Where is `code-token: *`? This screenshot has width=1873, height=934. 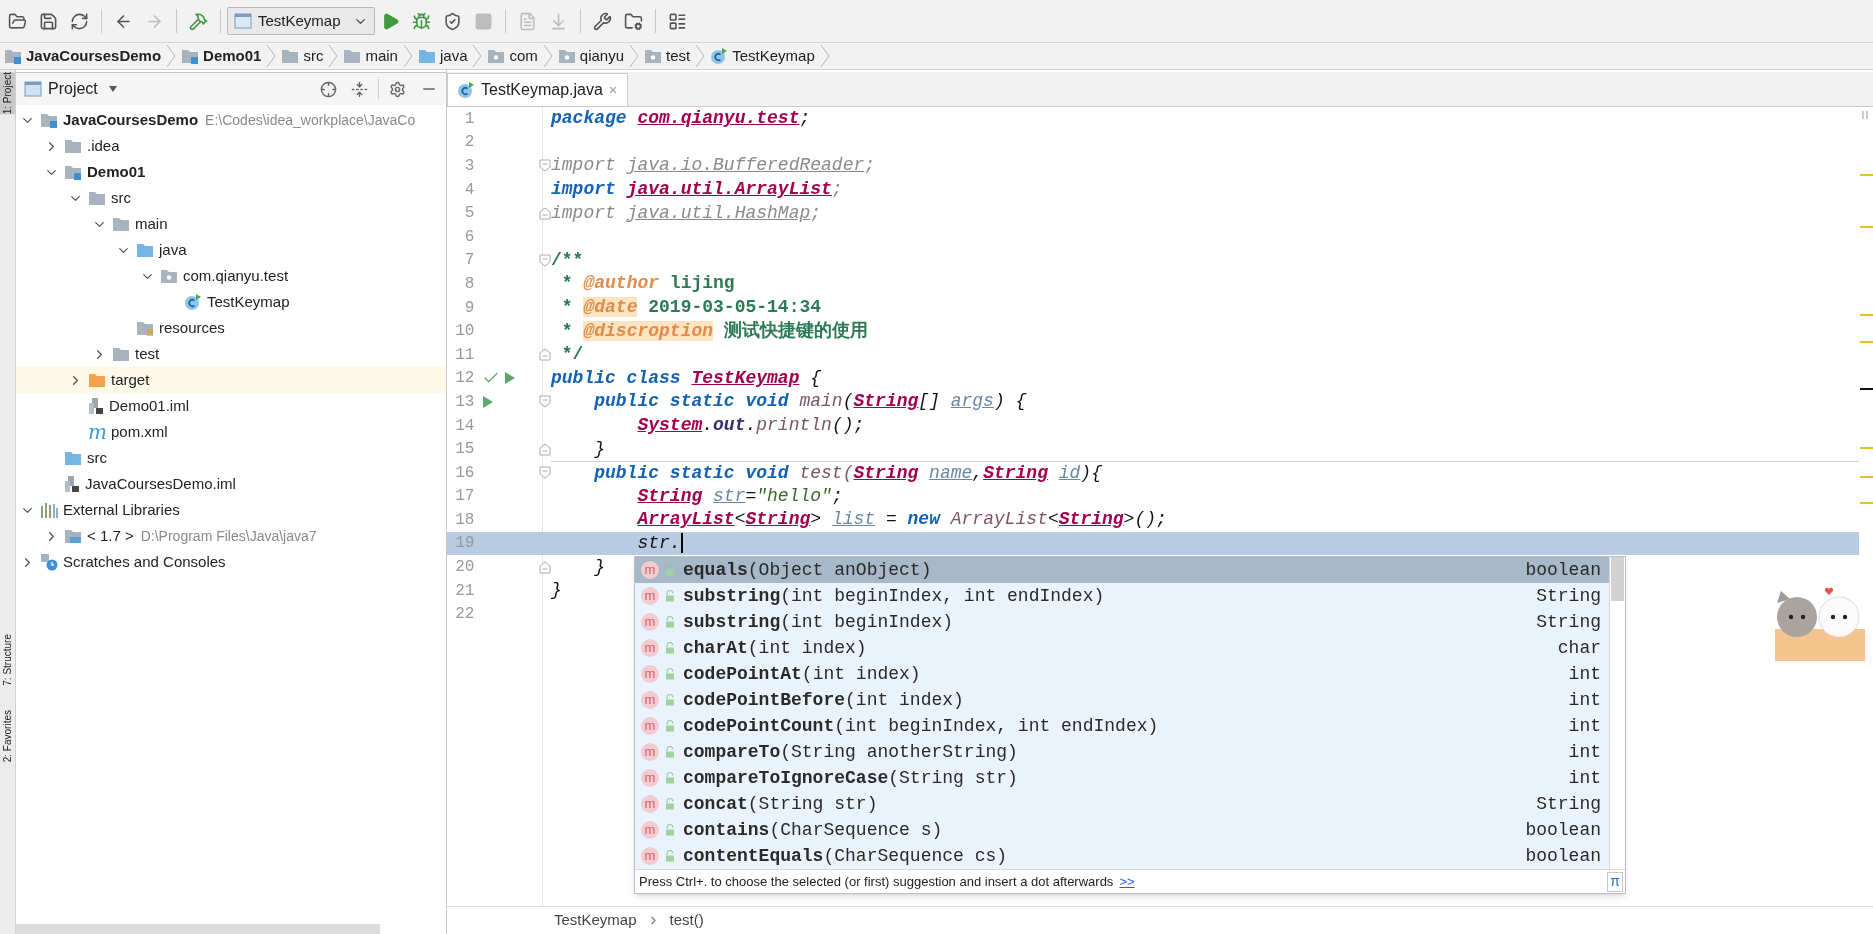
code-token: * is located at coordinates (567, 284).